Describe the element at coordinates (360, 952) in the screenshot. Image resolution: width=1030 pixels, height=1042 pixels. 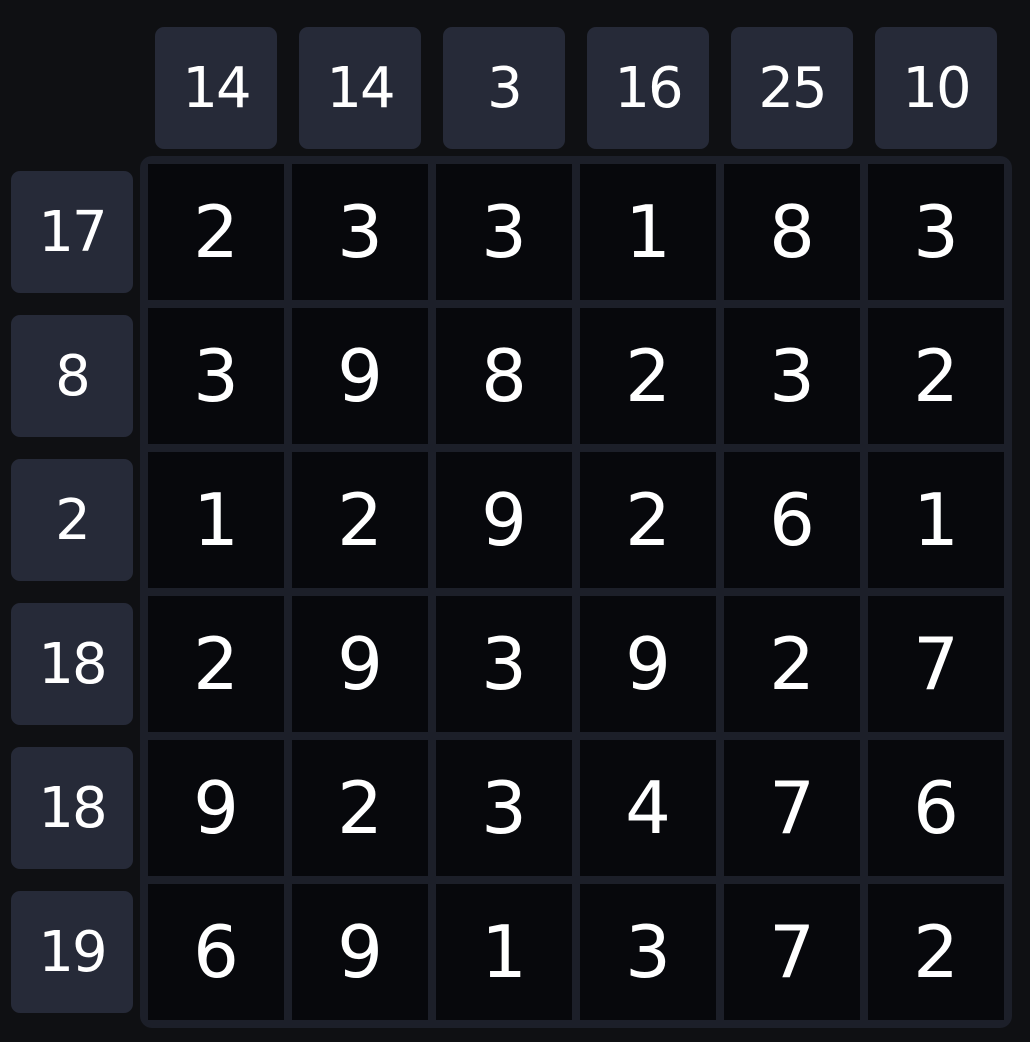
I see `grid-cell-r6-c2: 9` at that location.